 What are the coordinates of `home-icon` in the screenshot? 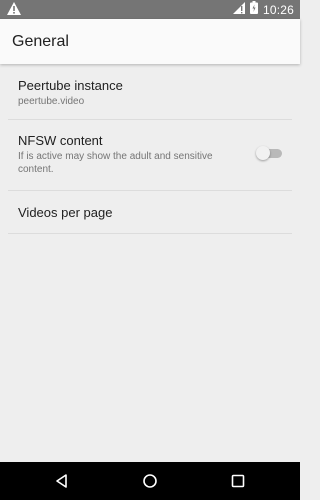 It's located at (150, 481).